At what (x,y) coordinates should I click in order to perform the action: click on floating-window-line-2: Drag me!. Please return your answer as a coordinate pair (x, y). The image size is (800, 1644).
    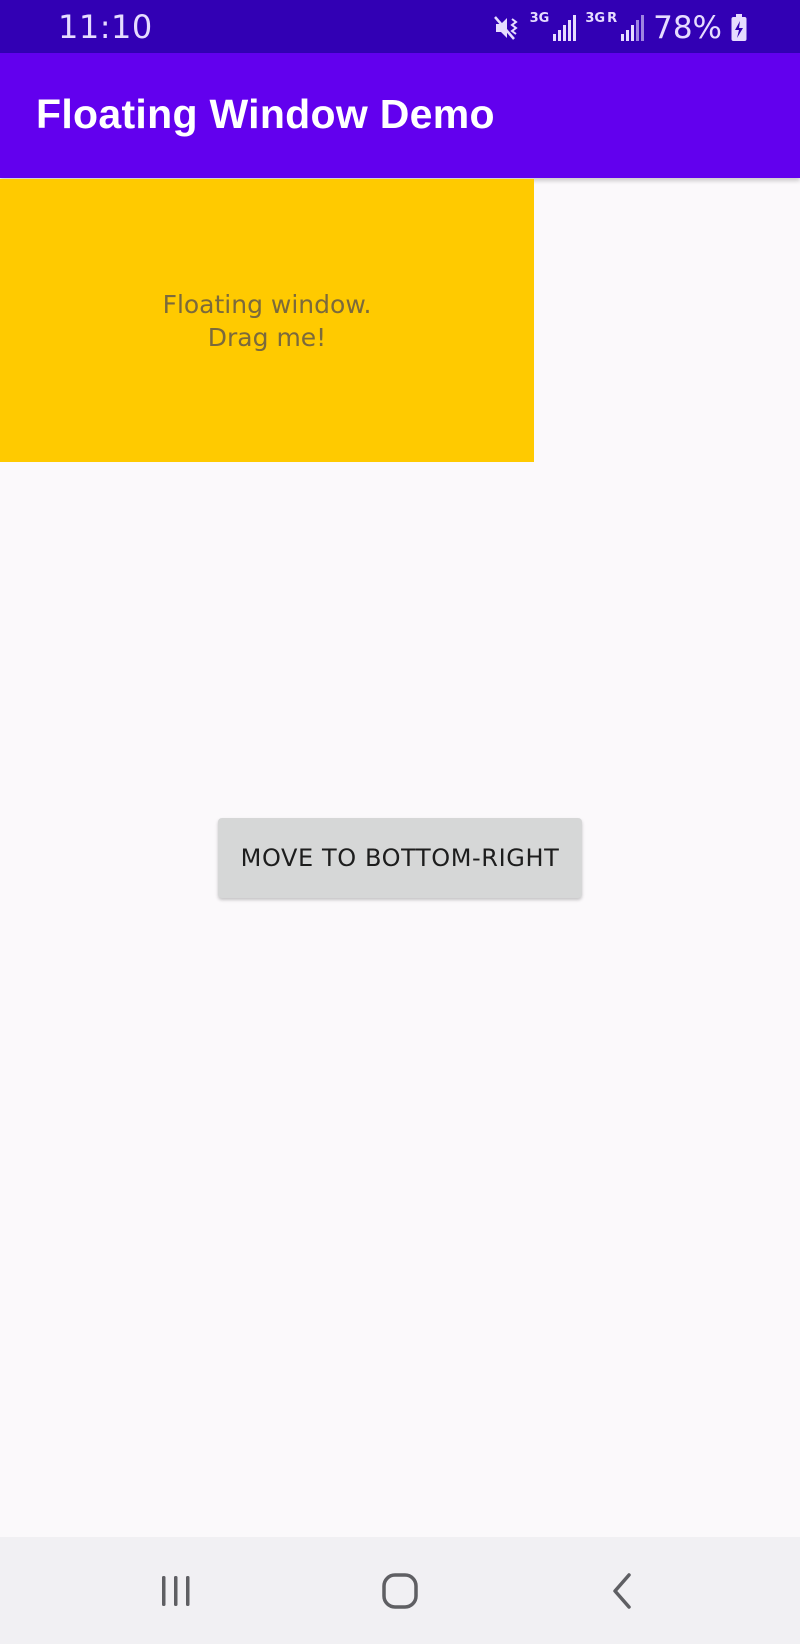
    Looking at the image, I should click on (267, 337).